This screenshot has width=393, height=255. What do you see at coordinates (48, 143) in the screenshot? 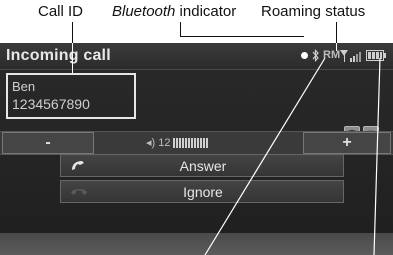
I see `volume-down-button: -` at bounding box center [48, 143].